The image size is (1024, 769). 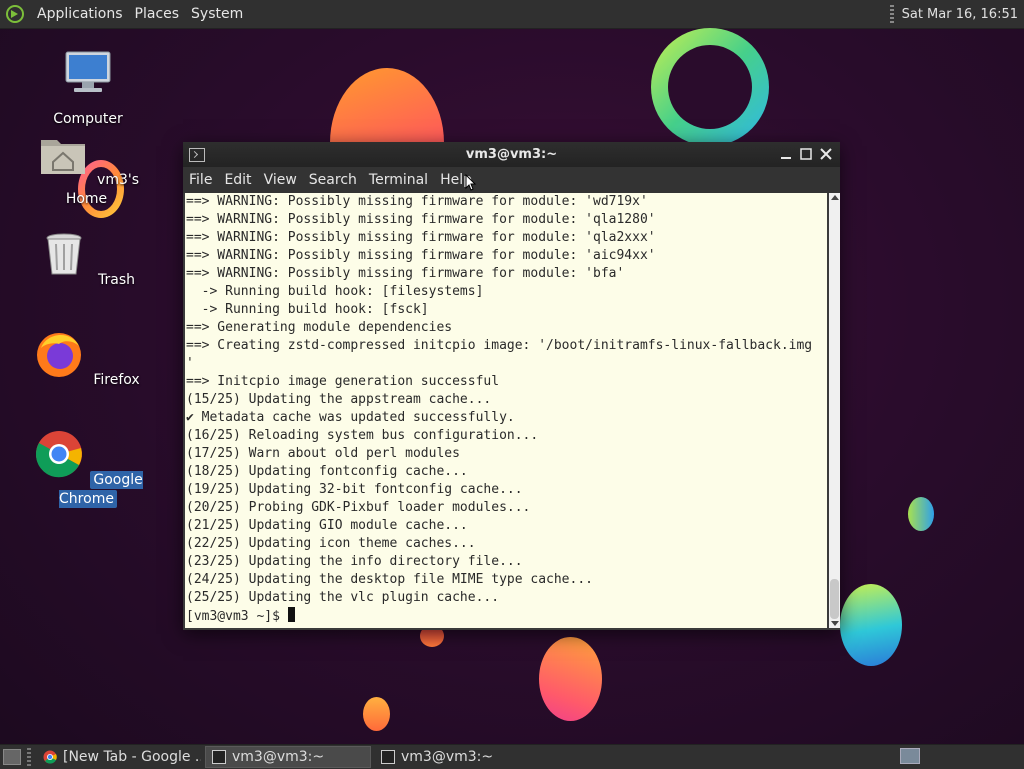 I want to click on terminal-prompt-line: [vm3@vm3 ~]$, so click(x=506, y=616).